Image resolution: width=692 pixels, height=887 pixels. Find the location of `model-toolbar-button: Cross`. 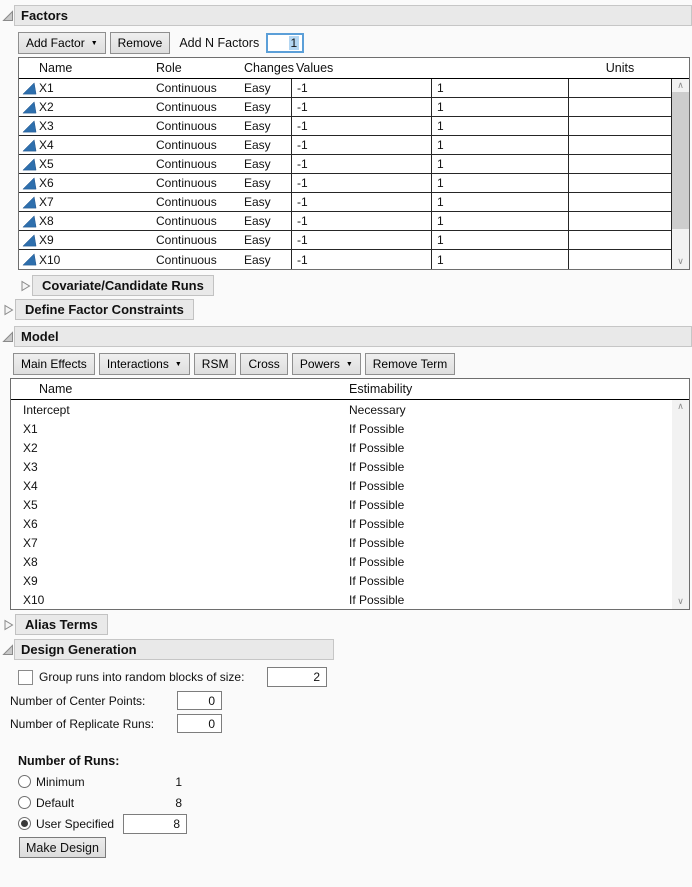

model-toolbar-button: Cross is located at coordinates (264, 364).